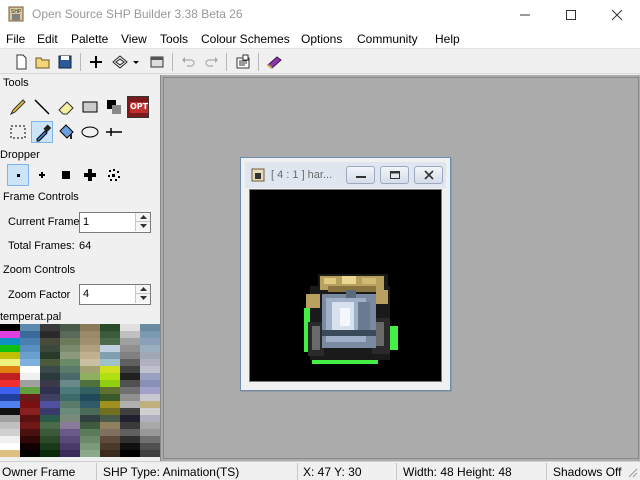 Image resolution: width=640 pixels, height=480 pixels. What do you see at coordinates (66, 107) in the screenshot?
I see `eraser-tool` at bounding box center [66, 107].